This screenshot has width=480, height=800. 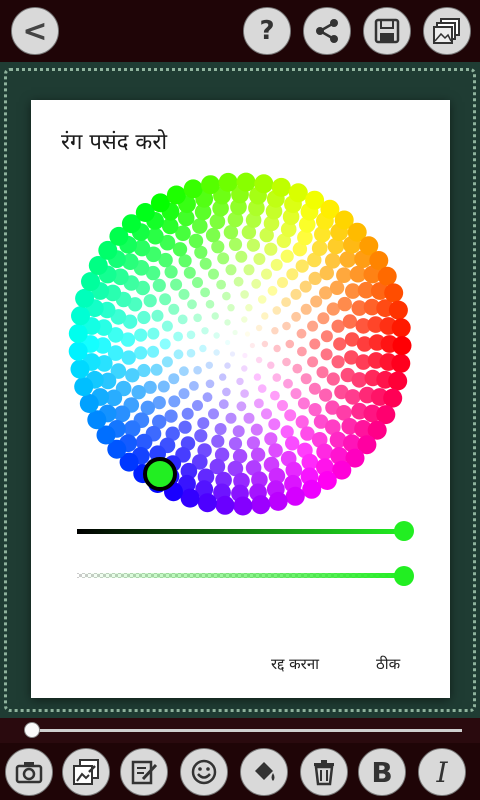 I want to click on color-selector-handle, so click(x=160, y=474).